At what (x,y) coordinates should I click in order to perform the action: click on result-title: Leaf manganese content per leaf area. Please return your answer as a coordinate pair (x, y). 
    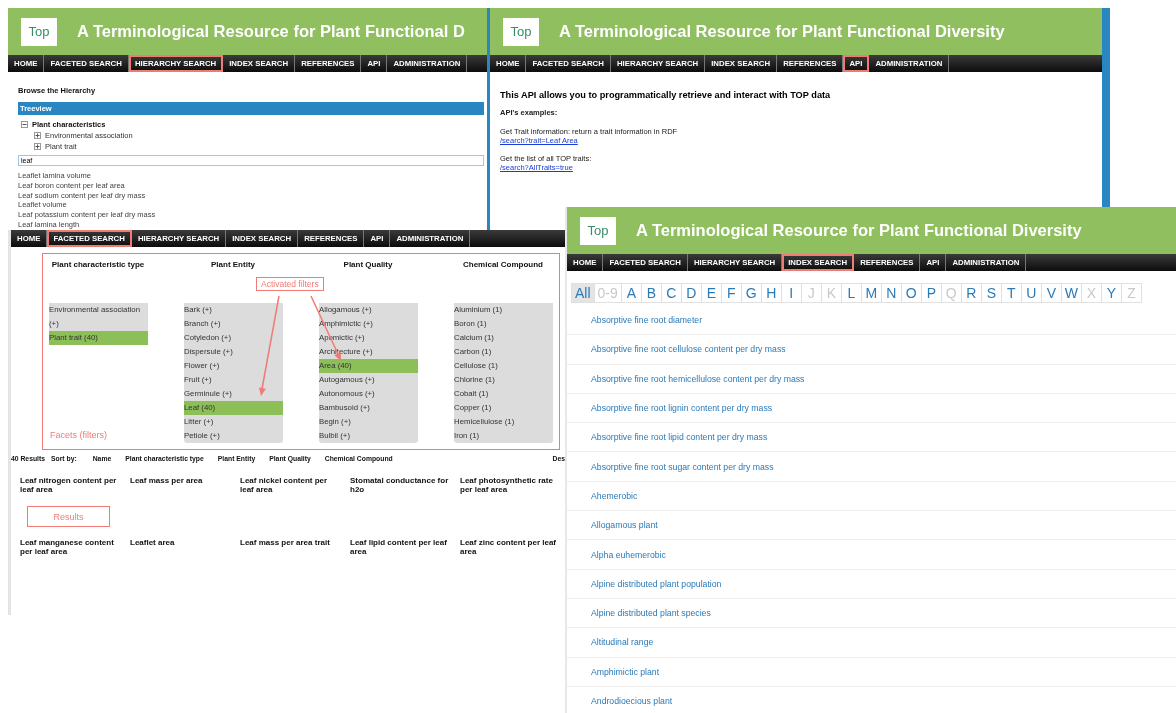
    Looking at the image, I should click on (75, 547).